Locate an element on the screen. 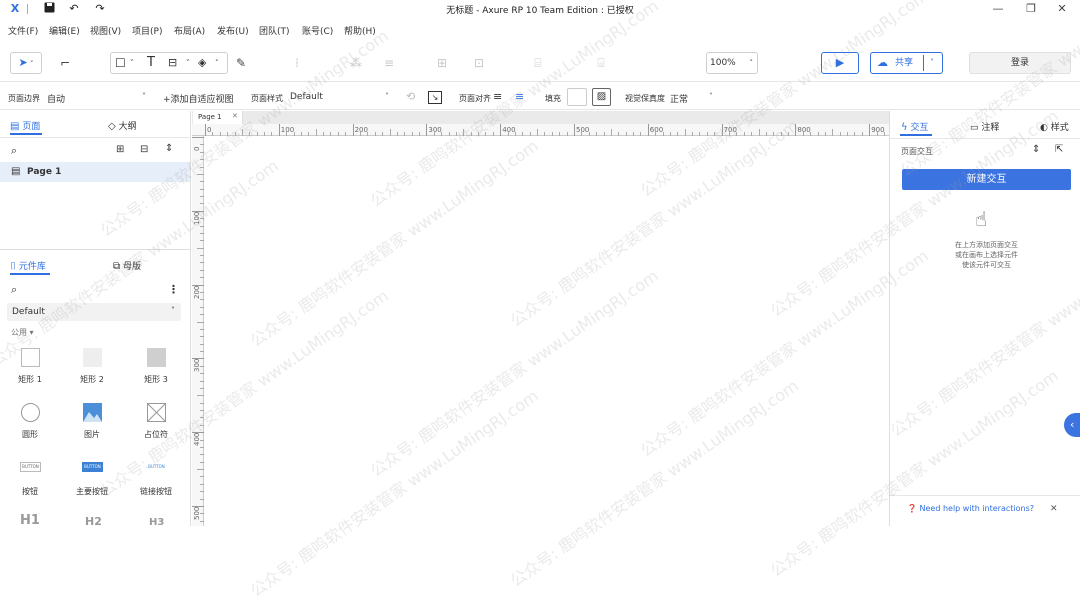 The height and width of the screenshot is (601, 1080). widget-label: 矩形 3 is located at coordinates (156, 379).